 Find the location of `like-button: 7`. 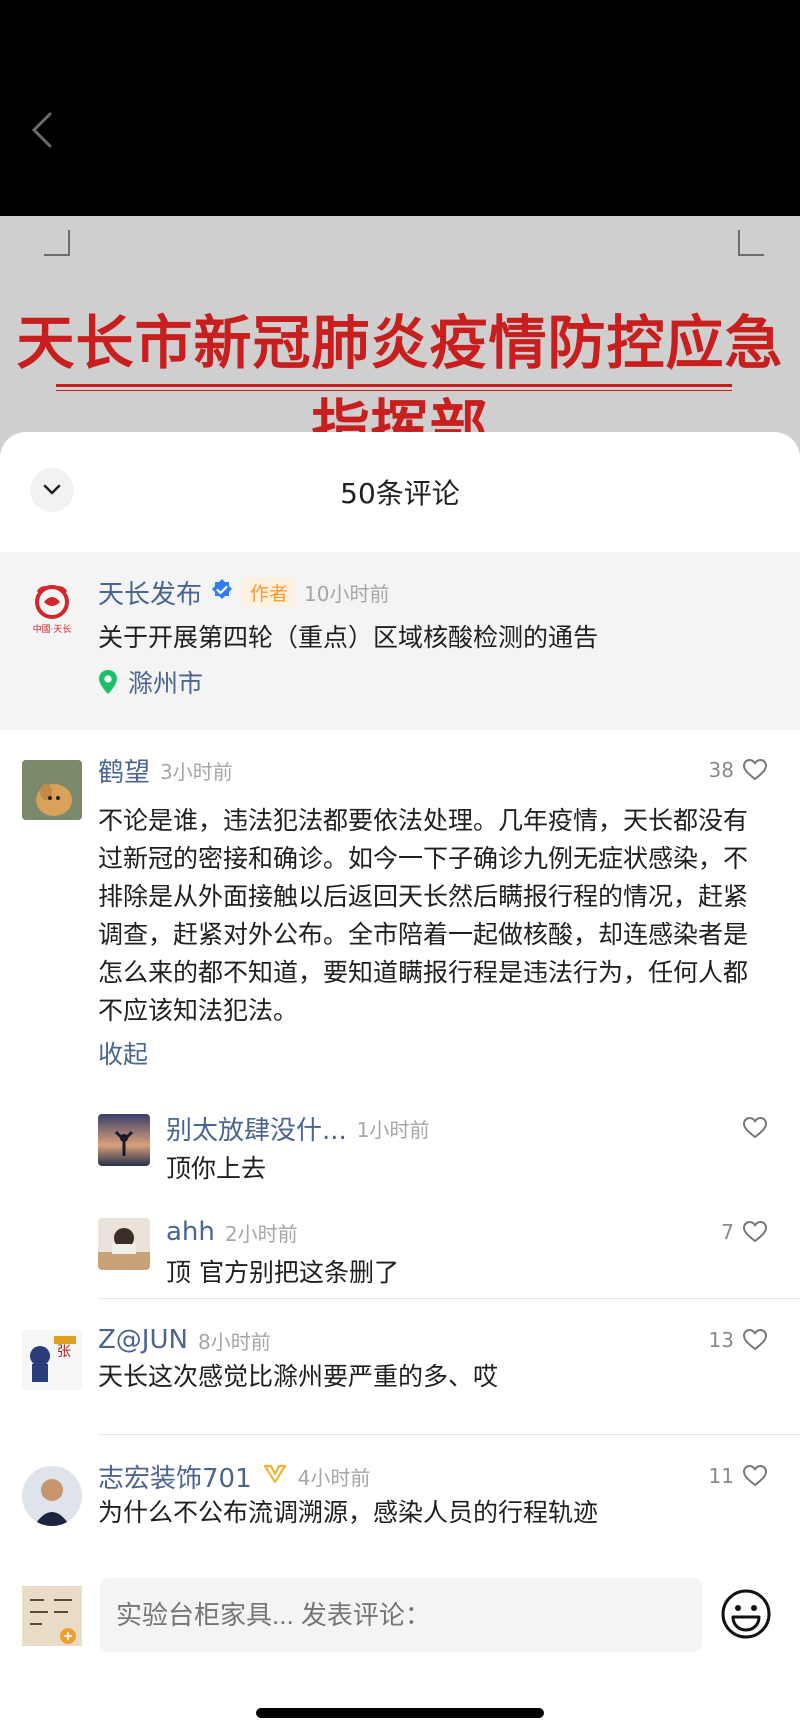

like-button: 7 is located at coordinates (744, 1232).